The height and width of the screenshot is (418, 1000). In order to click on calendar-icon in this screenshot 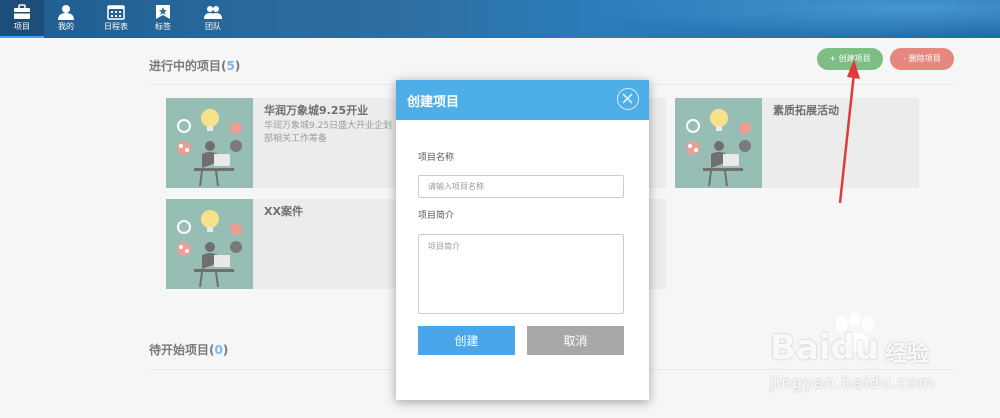, I will do `click(116, 12)`.